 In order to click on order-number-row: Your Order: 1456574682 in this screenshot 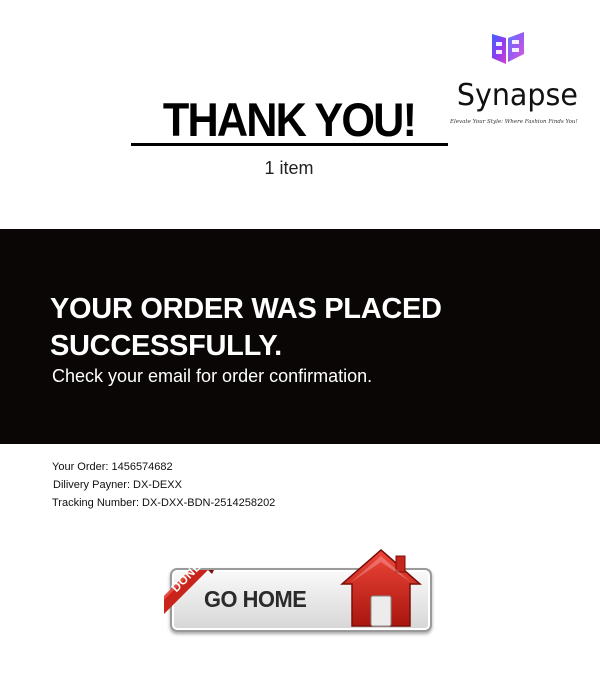, I will do `click(163, 467)`.